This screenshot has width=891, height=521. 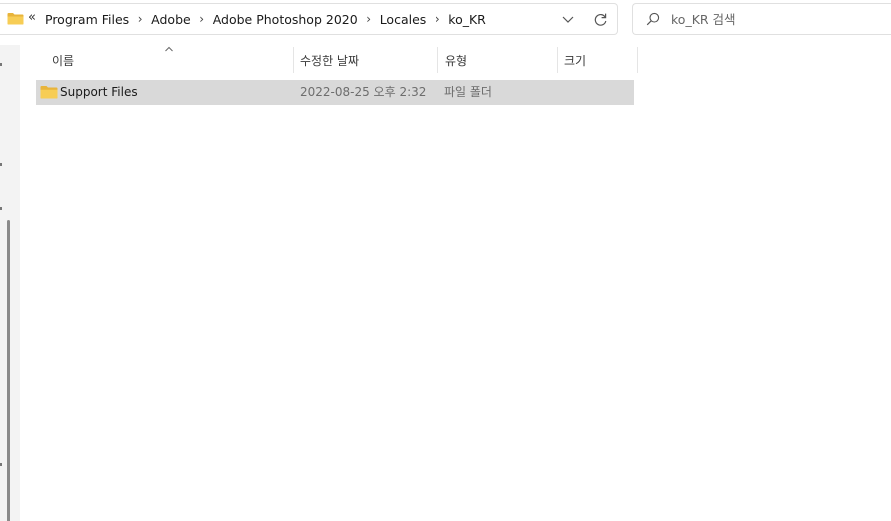 I want to click on chevron-down-icon, so click(x=568, y=19).